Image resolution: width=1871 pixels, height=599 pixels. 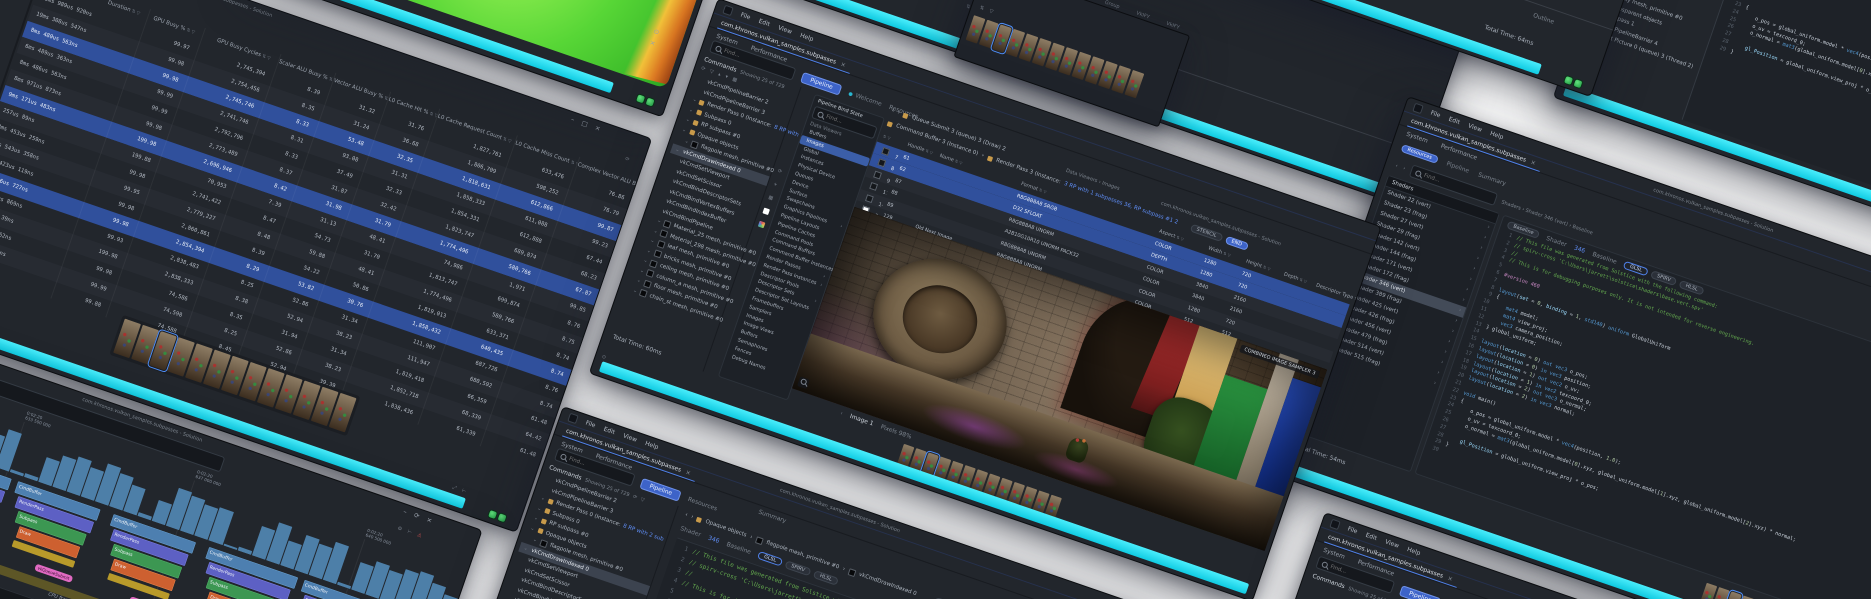 I want to click on tab-pipeline: Pipeline, so click(x=1458, y=167).